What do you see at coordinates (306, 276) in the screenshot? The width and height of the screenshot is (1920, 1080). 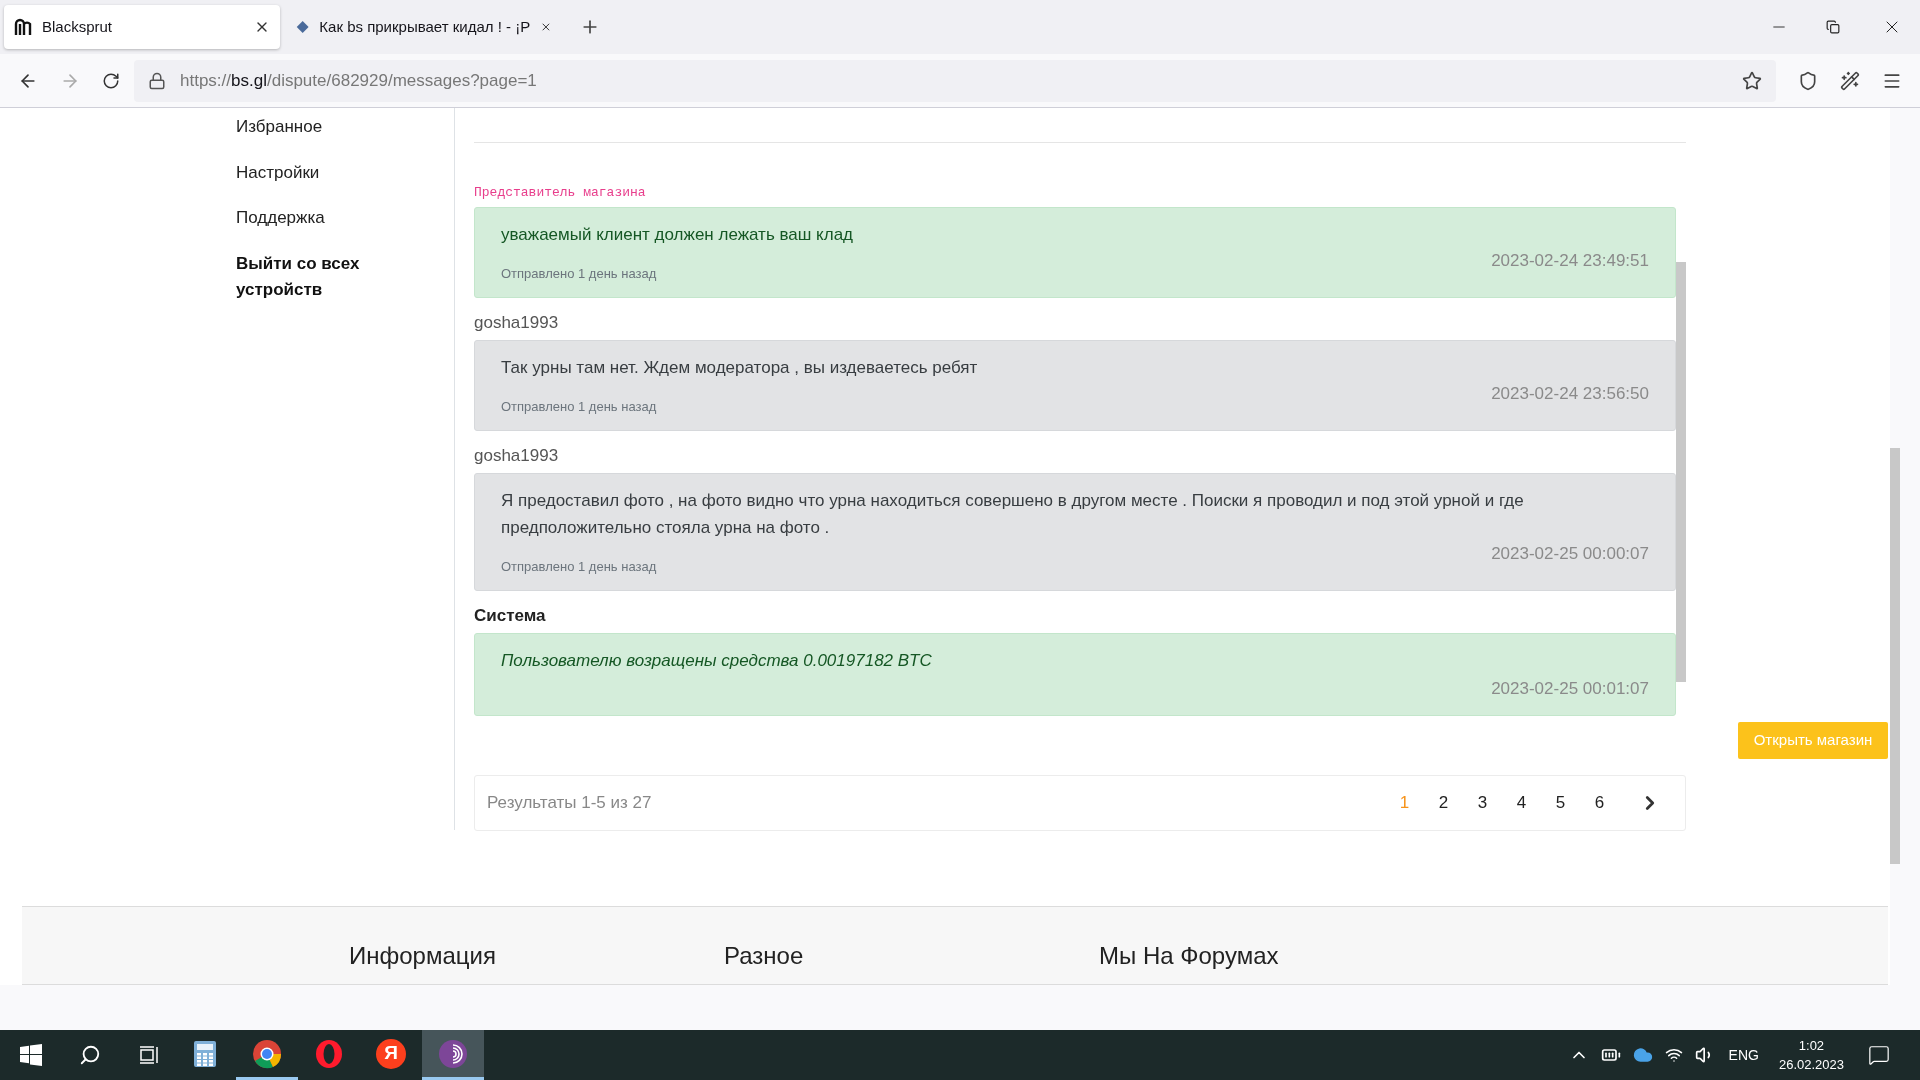 I see `sidebar-link: Выйти со всех устройств` at bounding box center [306, 276].